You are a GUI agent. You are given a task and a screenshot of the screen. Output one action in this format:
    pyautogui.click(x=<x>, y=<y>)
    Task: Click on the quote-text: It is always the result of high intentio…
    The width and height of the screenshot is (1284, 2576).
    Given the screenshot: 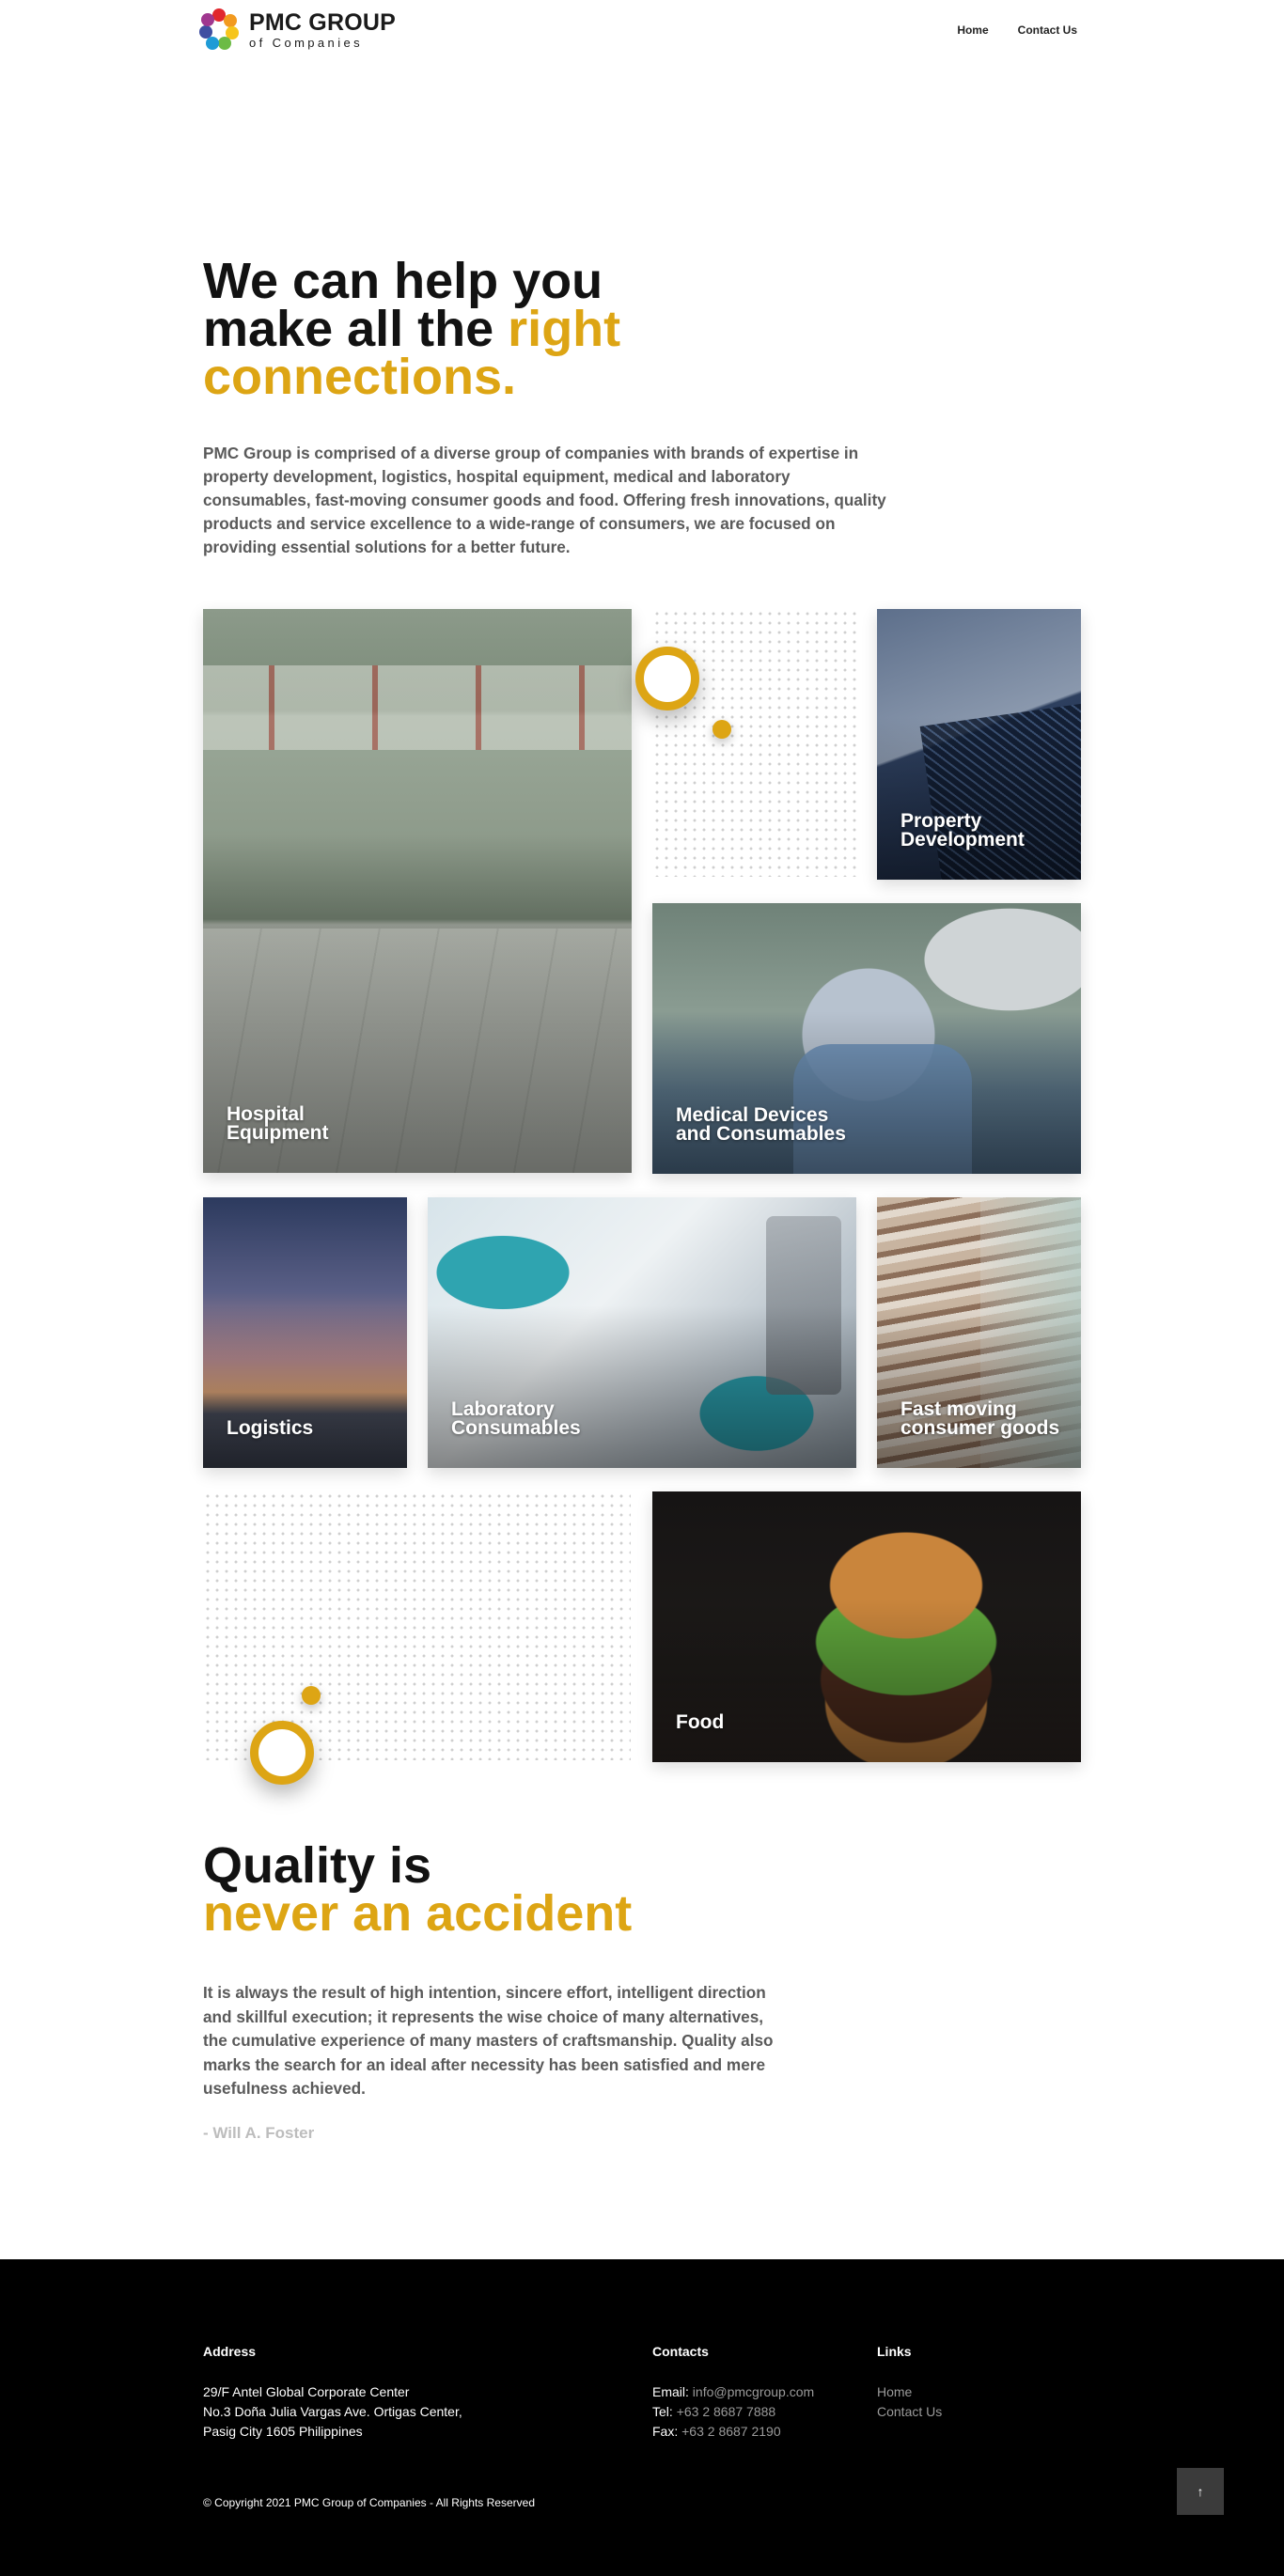 What is the action you would take?
    pyautogui.click(x=488, y=2040)
    